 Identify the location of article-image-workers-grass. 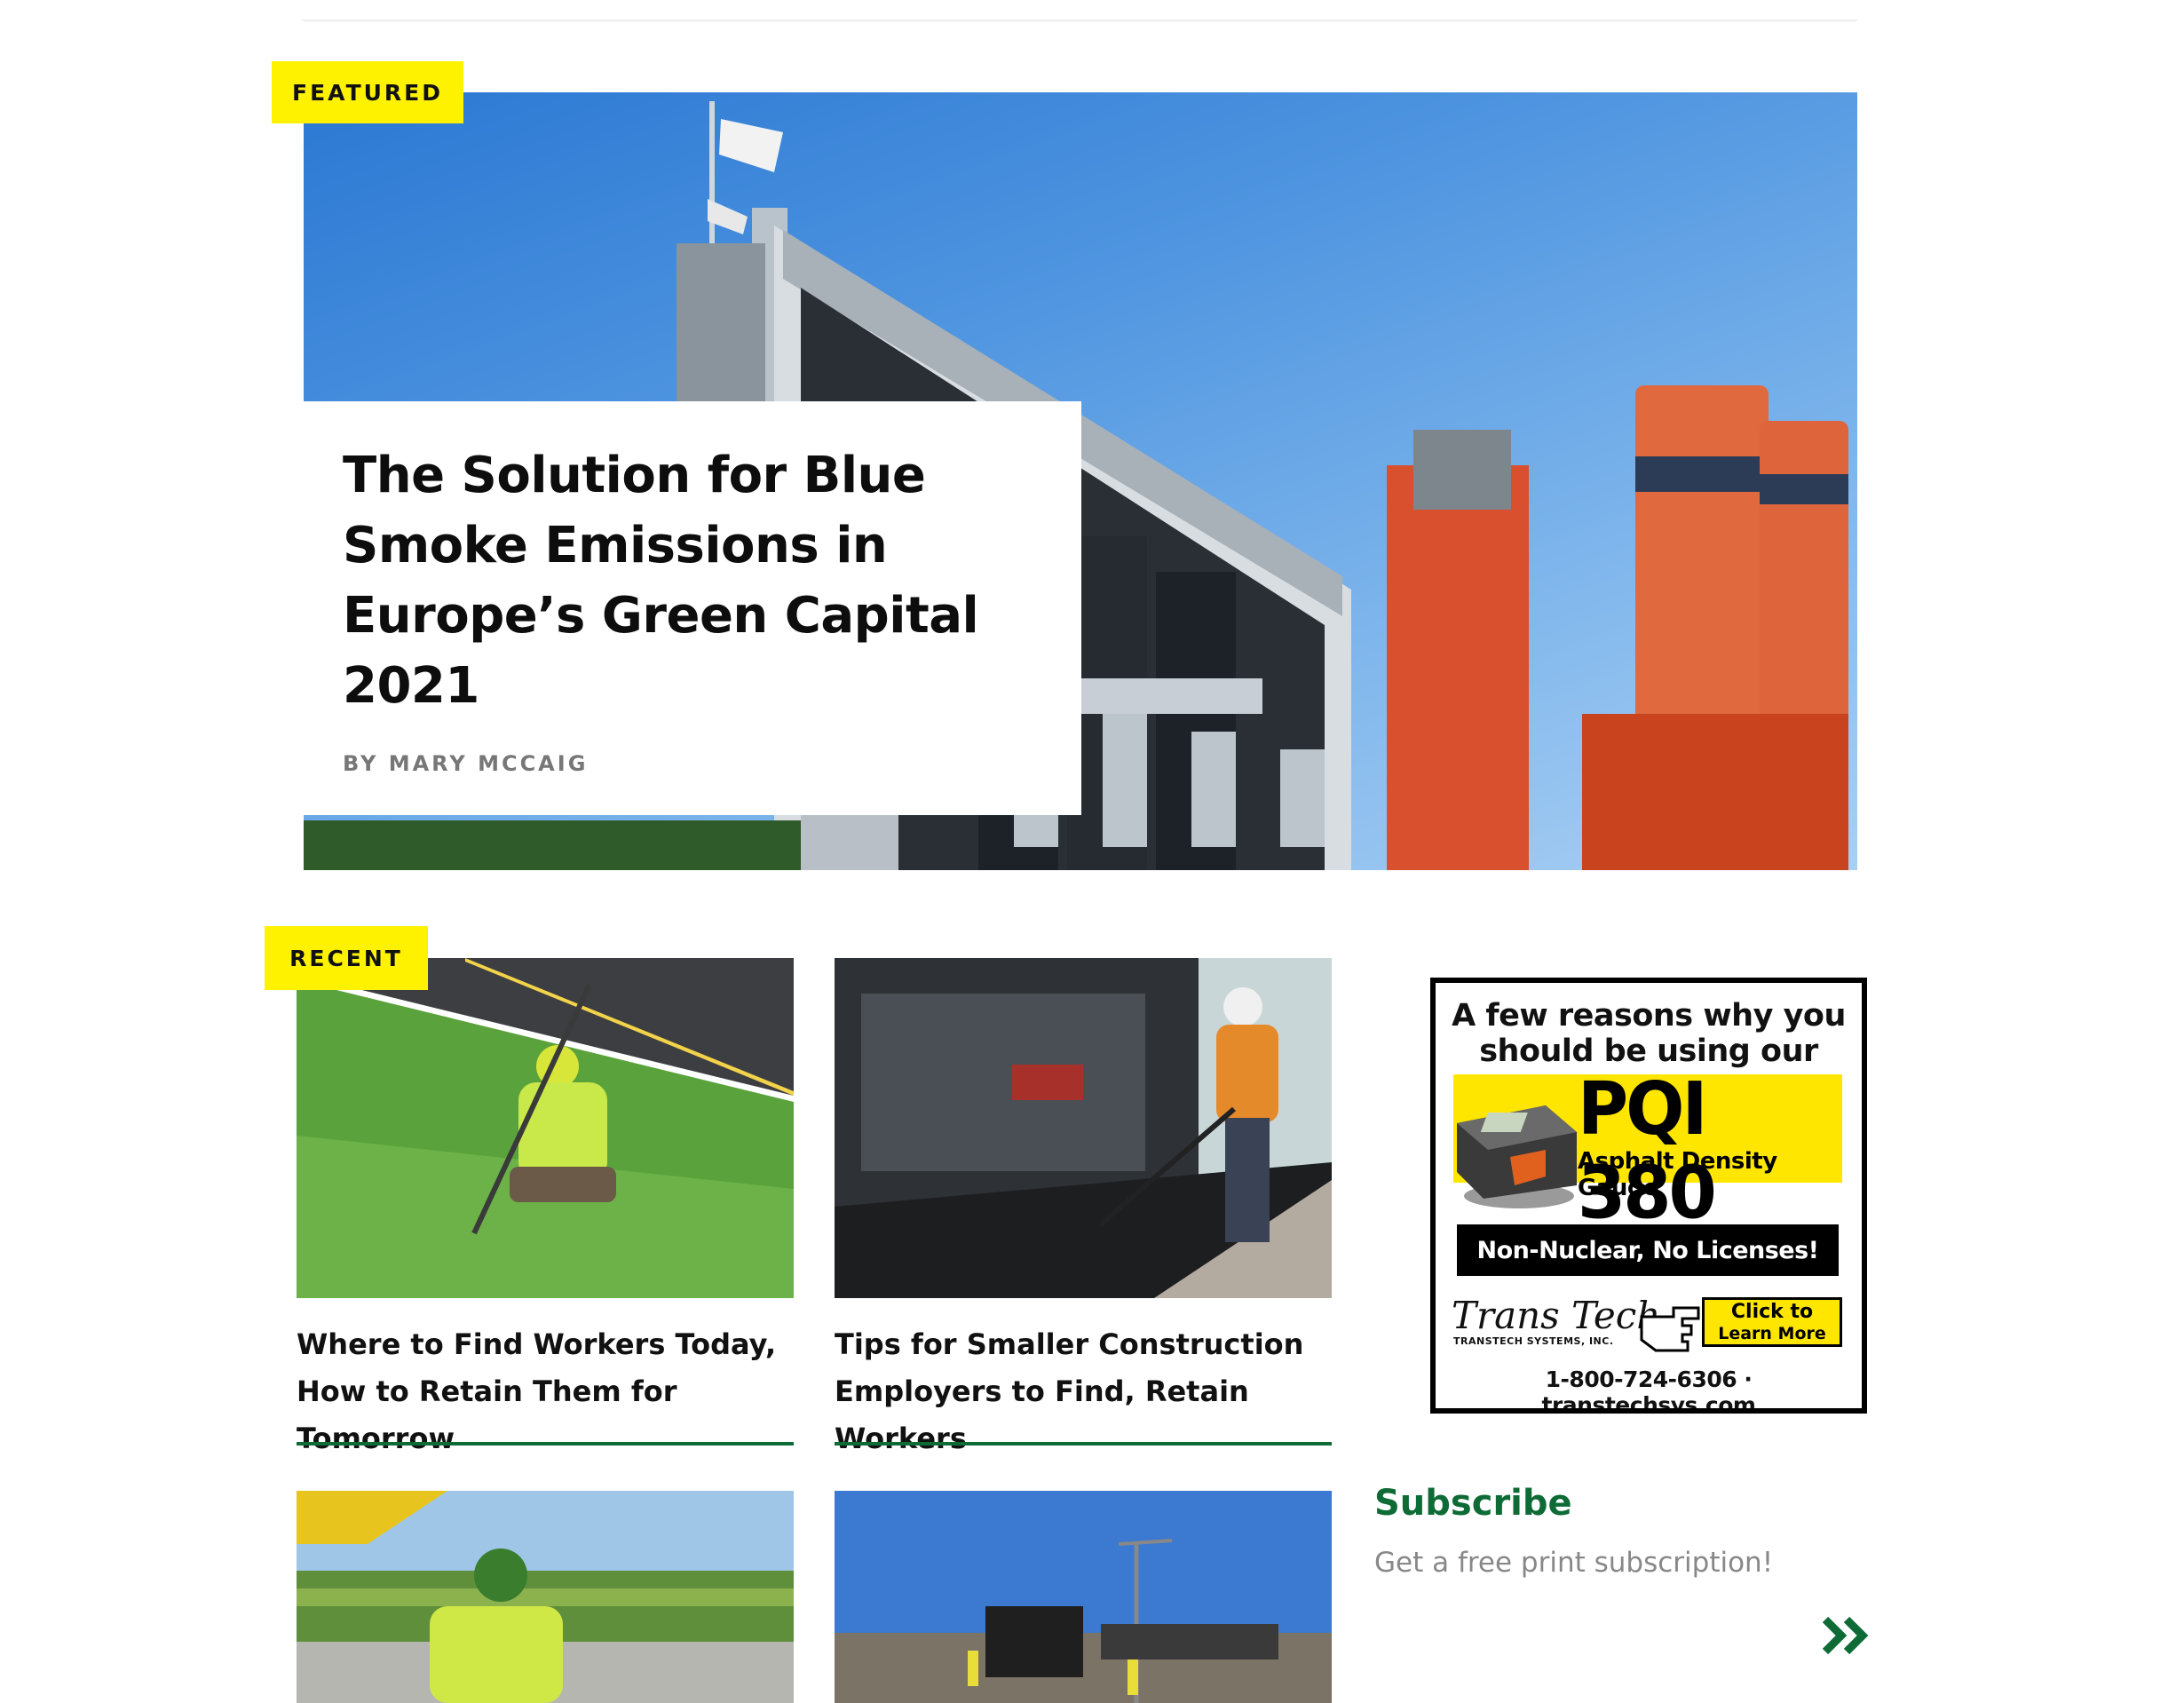
(545, 1128).